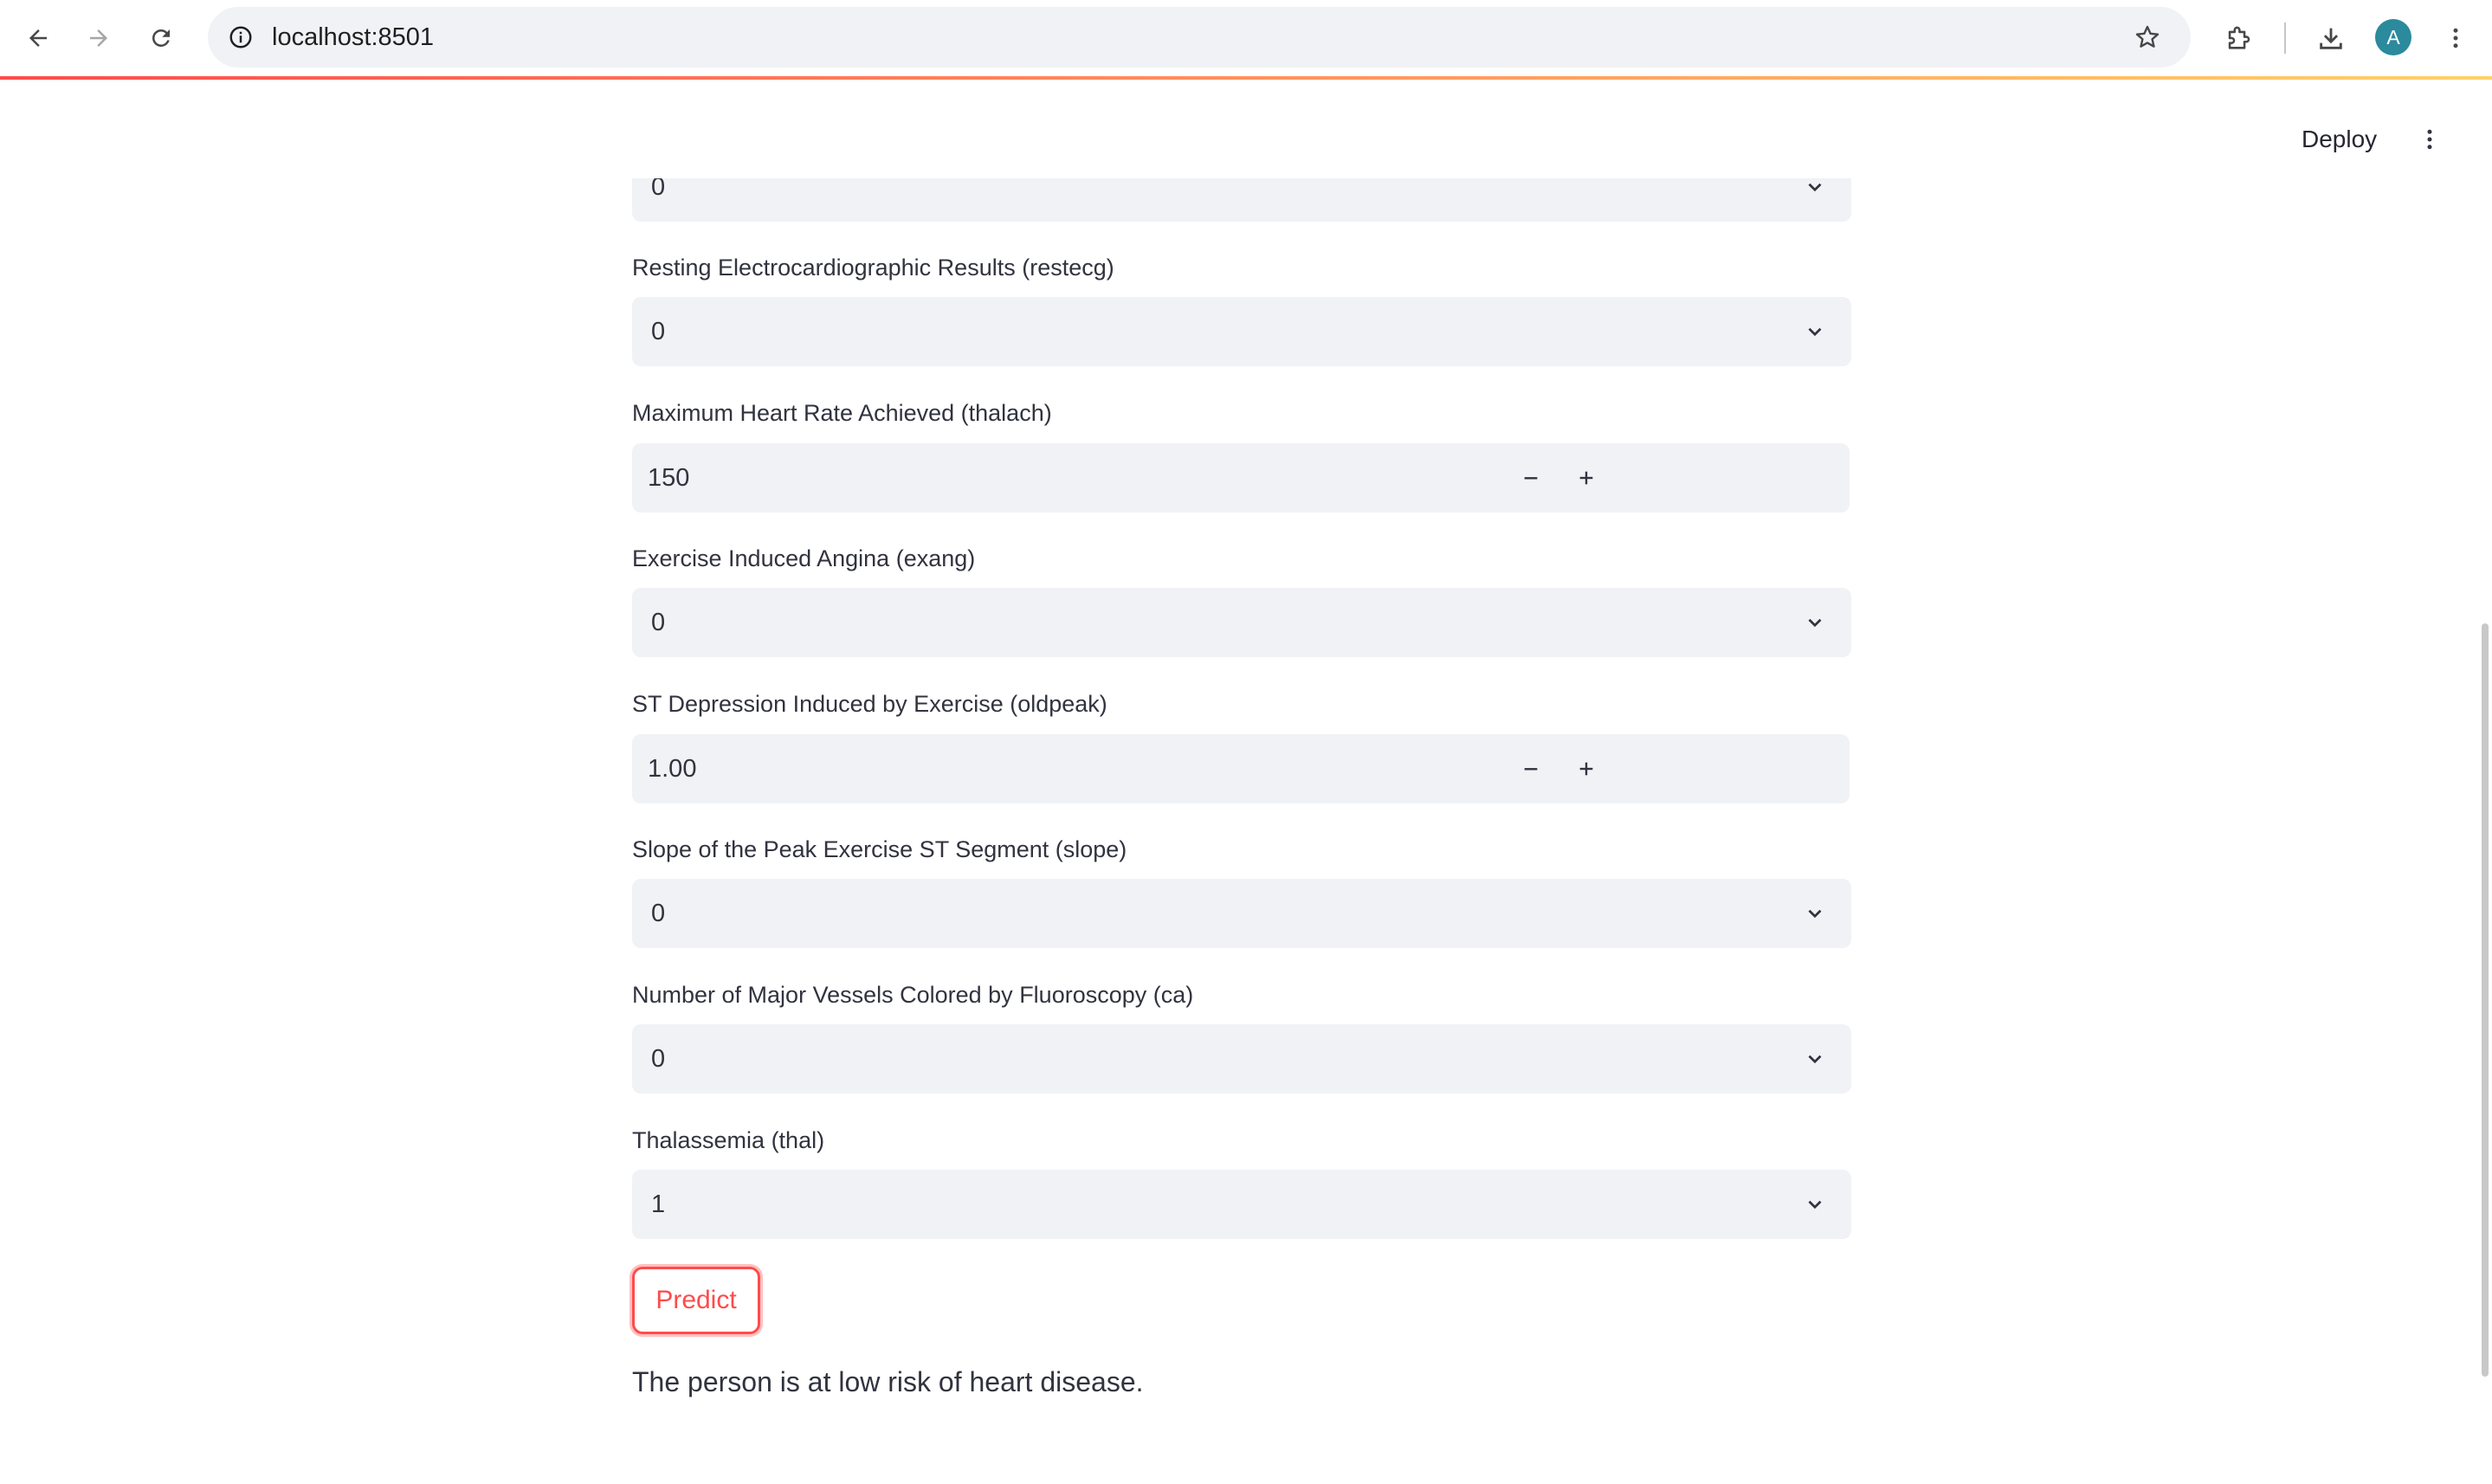 This screenshot has width=2492, height=1484. I want to click on deploy-button: Deploy, so click(2339, 139).